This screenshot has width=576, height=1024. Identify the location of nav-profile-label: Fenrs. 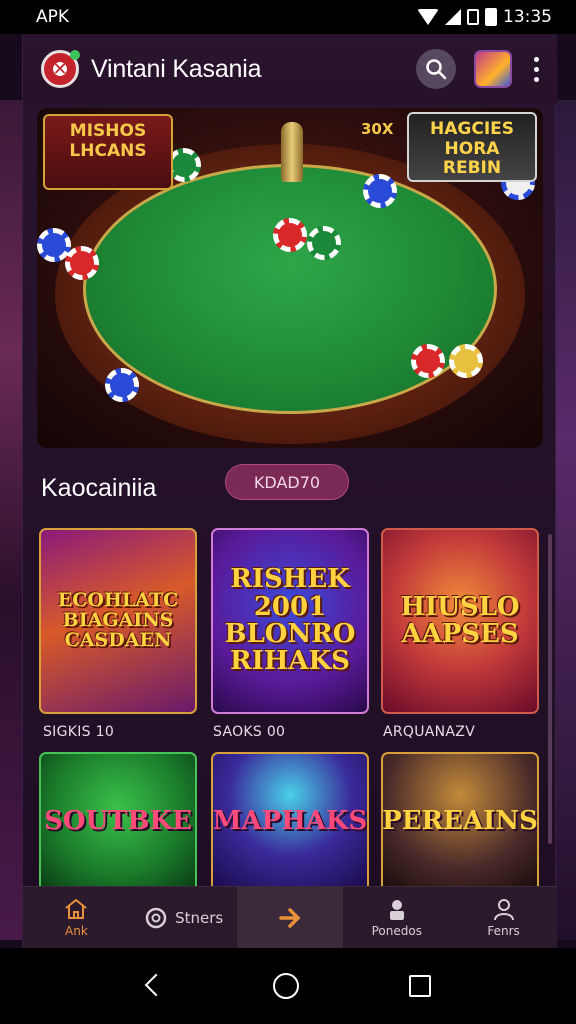
(503, 931).